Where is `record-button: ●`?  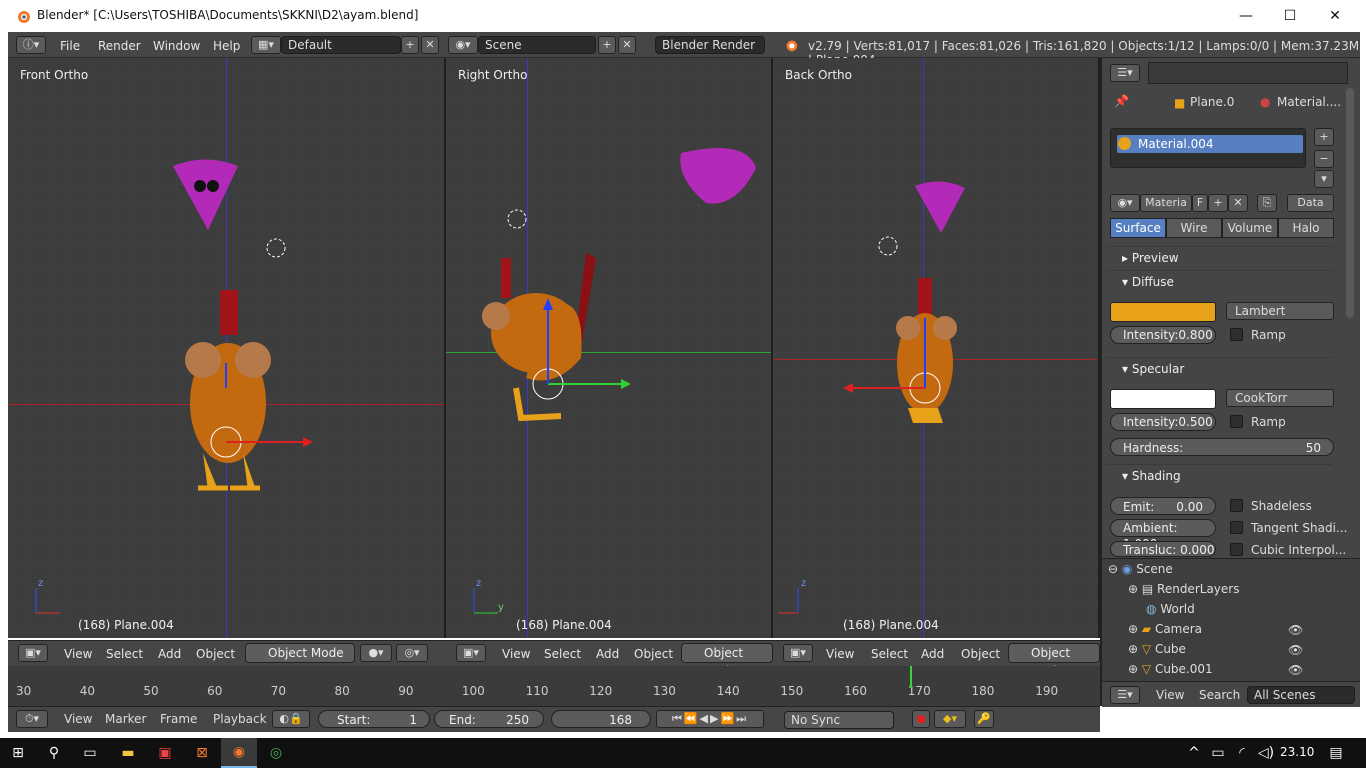
record-button: ● is located at coordinates (921, 719).